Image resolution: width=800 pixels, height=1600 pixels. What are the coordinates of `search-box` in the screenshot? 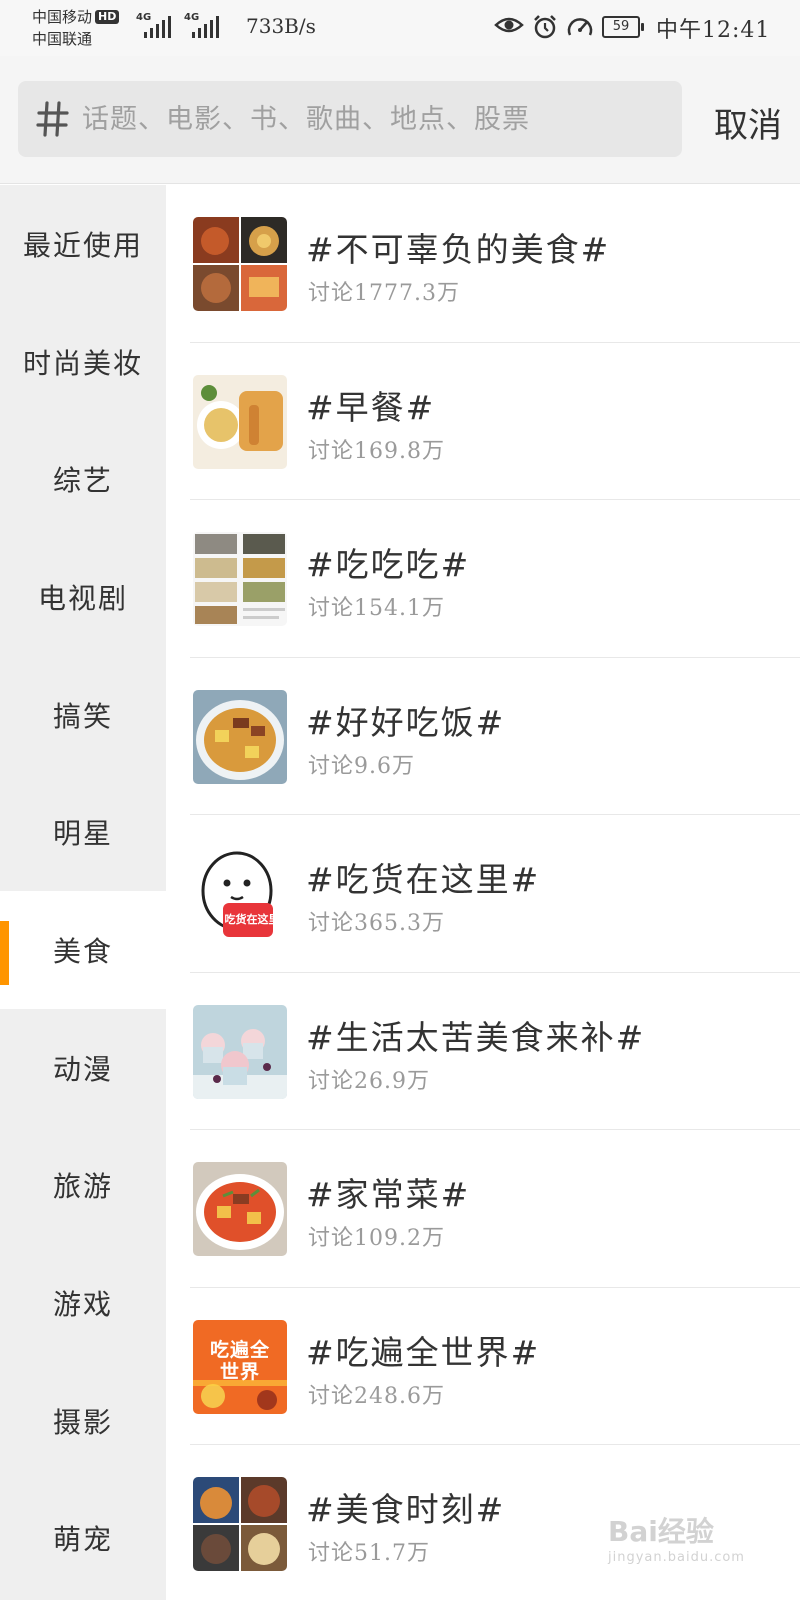 It's located at (350, 119).